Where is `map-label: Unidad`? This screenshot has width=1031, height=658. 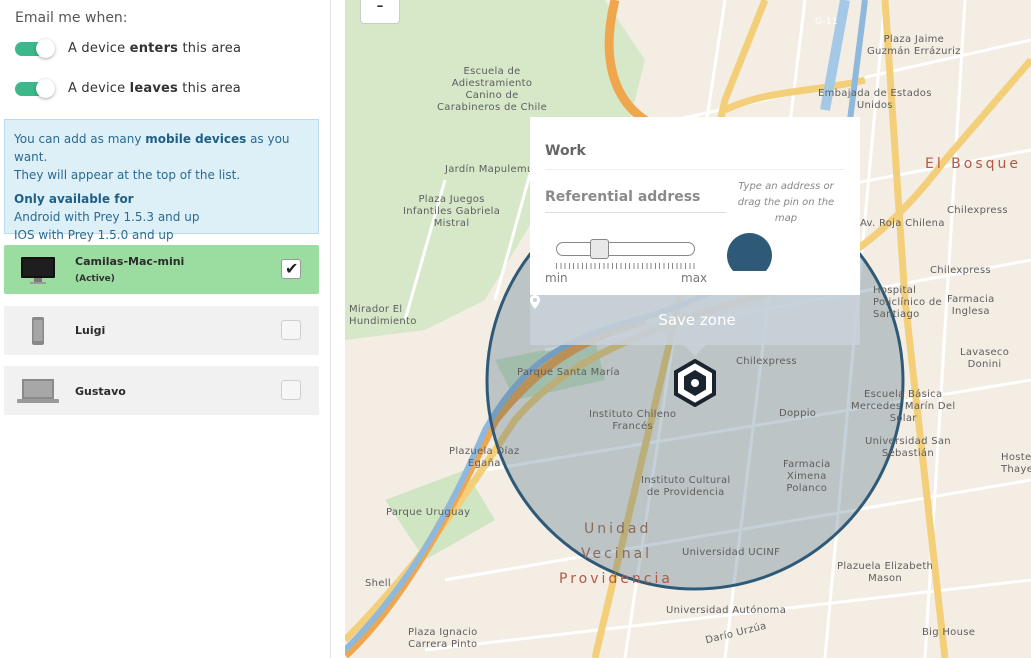
map-label: Unidad is located at coordinates (618, 529).